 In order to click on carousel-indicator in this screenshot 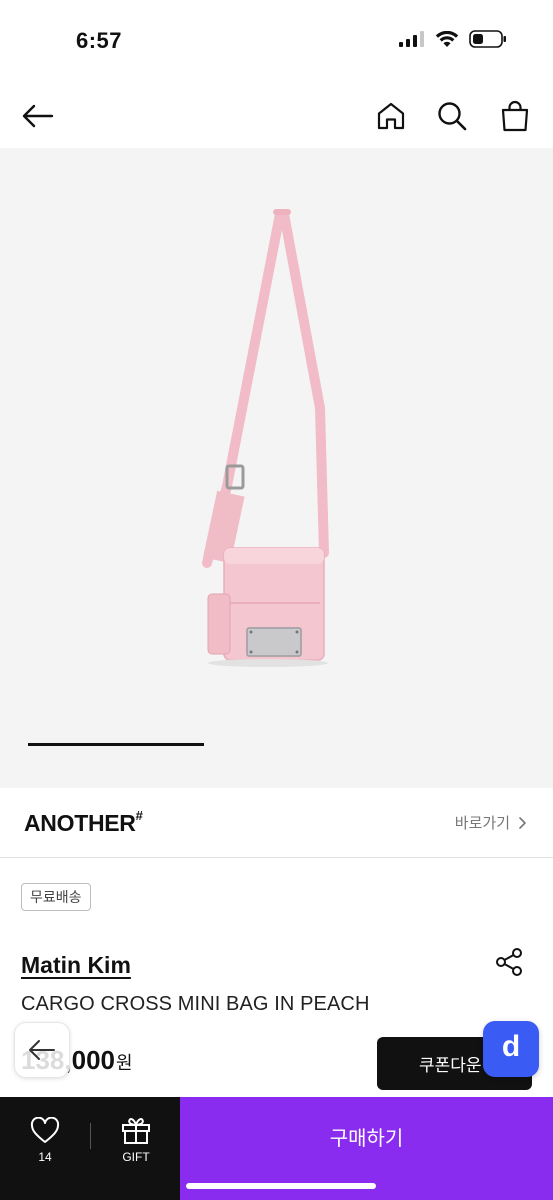, I will do `click(116, 744)`.